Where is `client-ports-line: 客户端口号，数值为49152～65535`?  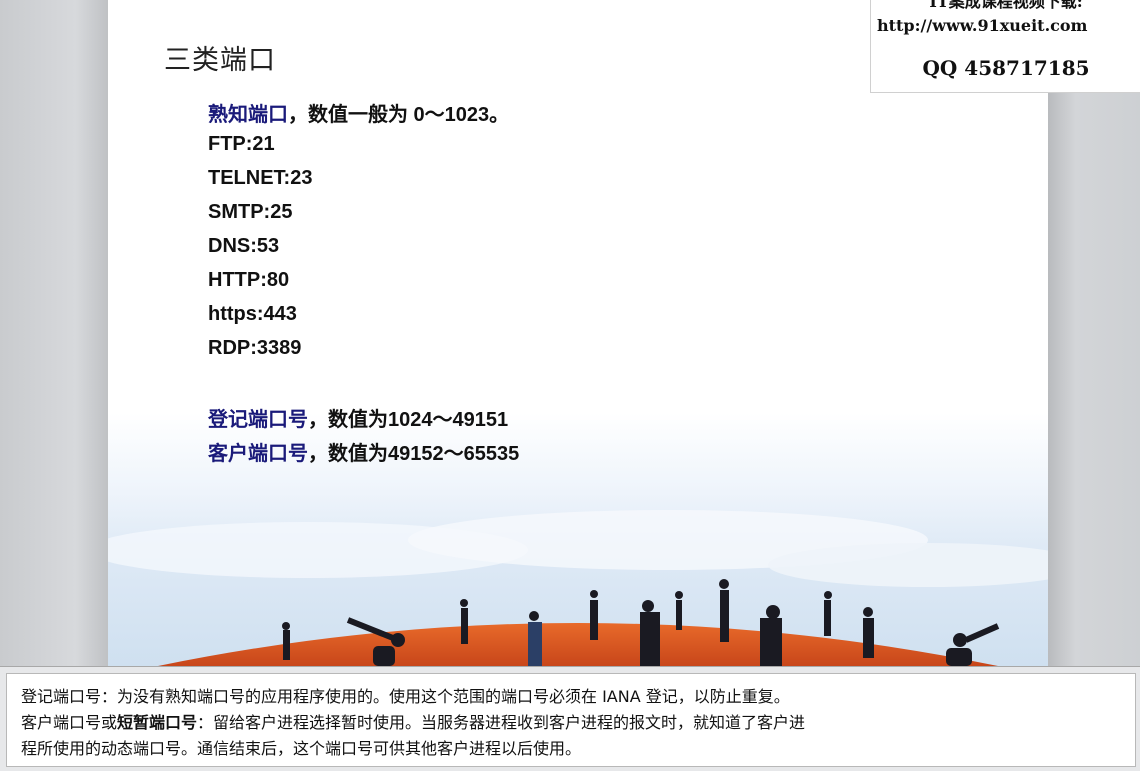 client-ports-line: 客户端口号，数值为49152～65535 is located at coordinates (363, 451).